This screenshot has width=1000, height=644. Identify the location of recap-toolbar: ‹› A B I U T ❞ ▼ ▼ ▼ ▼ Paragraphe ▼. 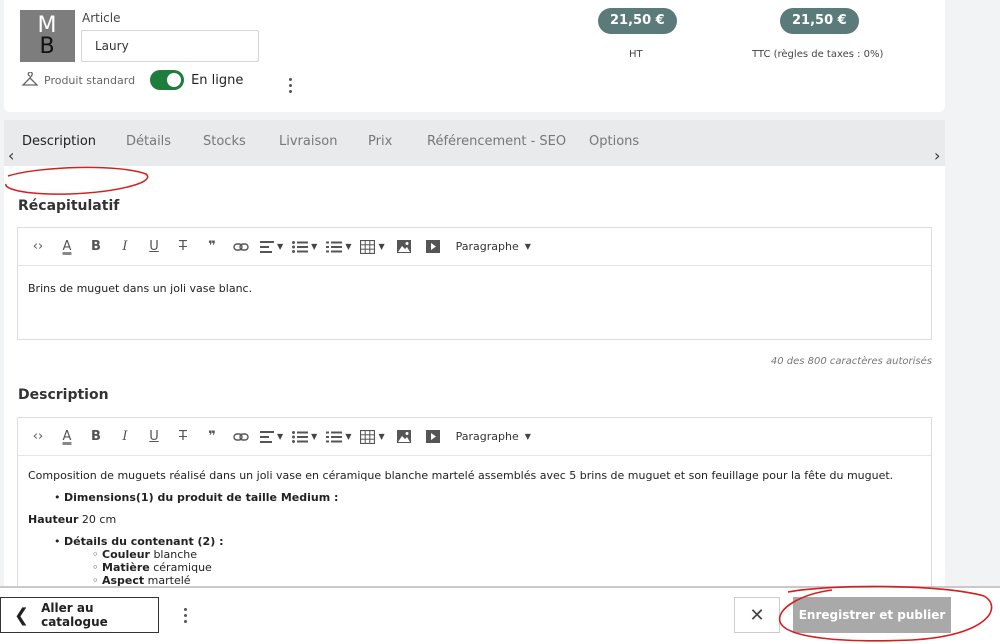
(474, 247).